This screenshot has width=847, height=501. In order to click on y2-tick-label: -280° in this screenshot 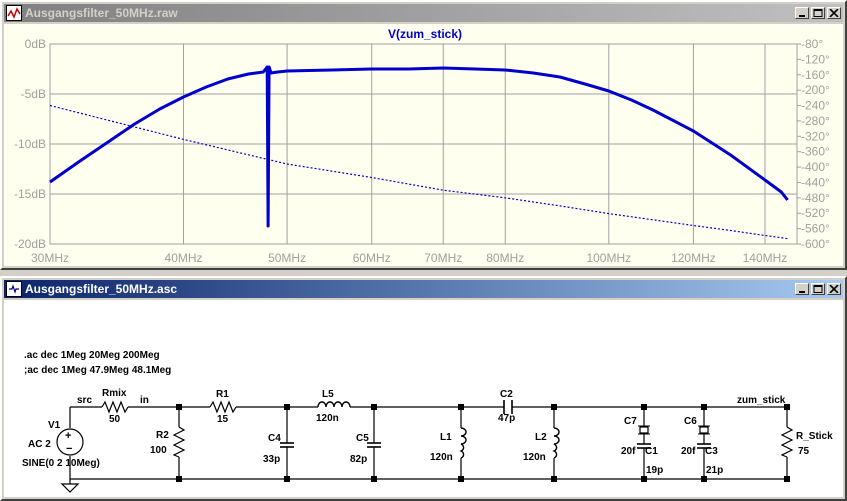, I will do `click(815, 121)`.